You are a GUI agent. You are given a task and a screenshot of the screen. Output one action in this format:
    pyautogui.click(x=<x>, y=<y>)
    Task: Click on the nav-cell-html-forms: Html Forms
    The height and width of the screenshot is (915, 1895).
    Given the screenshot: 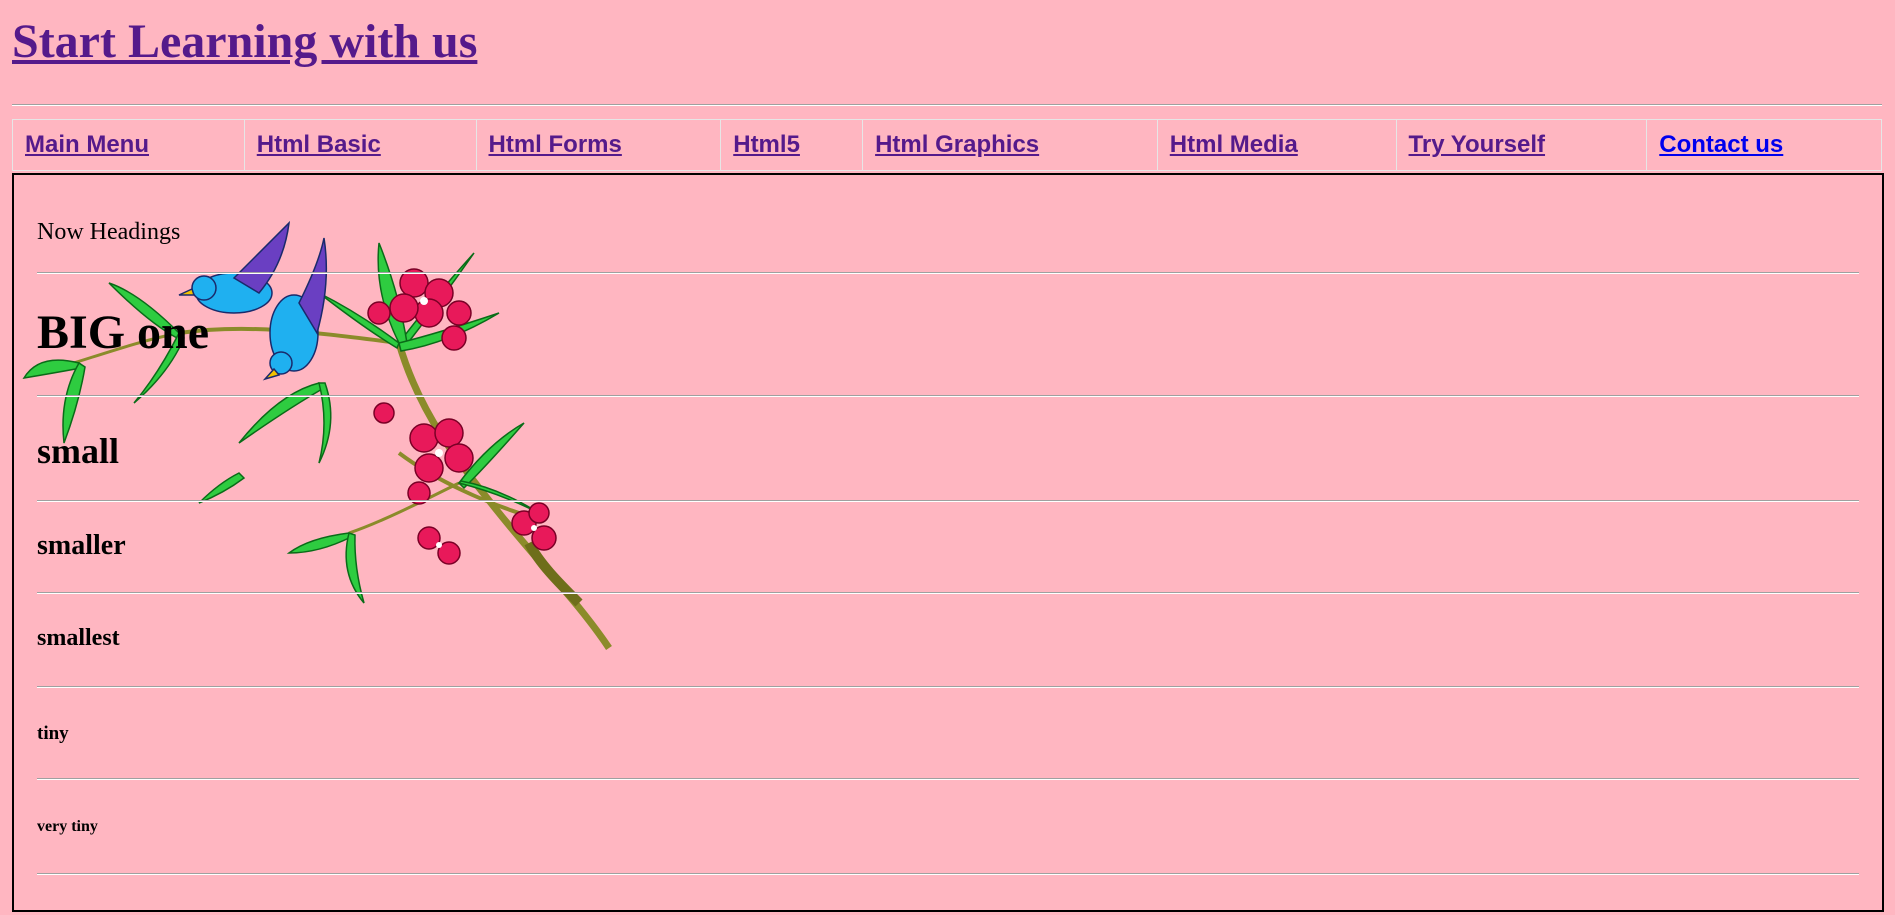 What is the action you would take?
    pyautogui.click(x=599, y=145)
    